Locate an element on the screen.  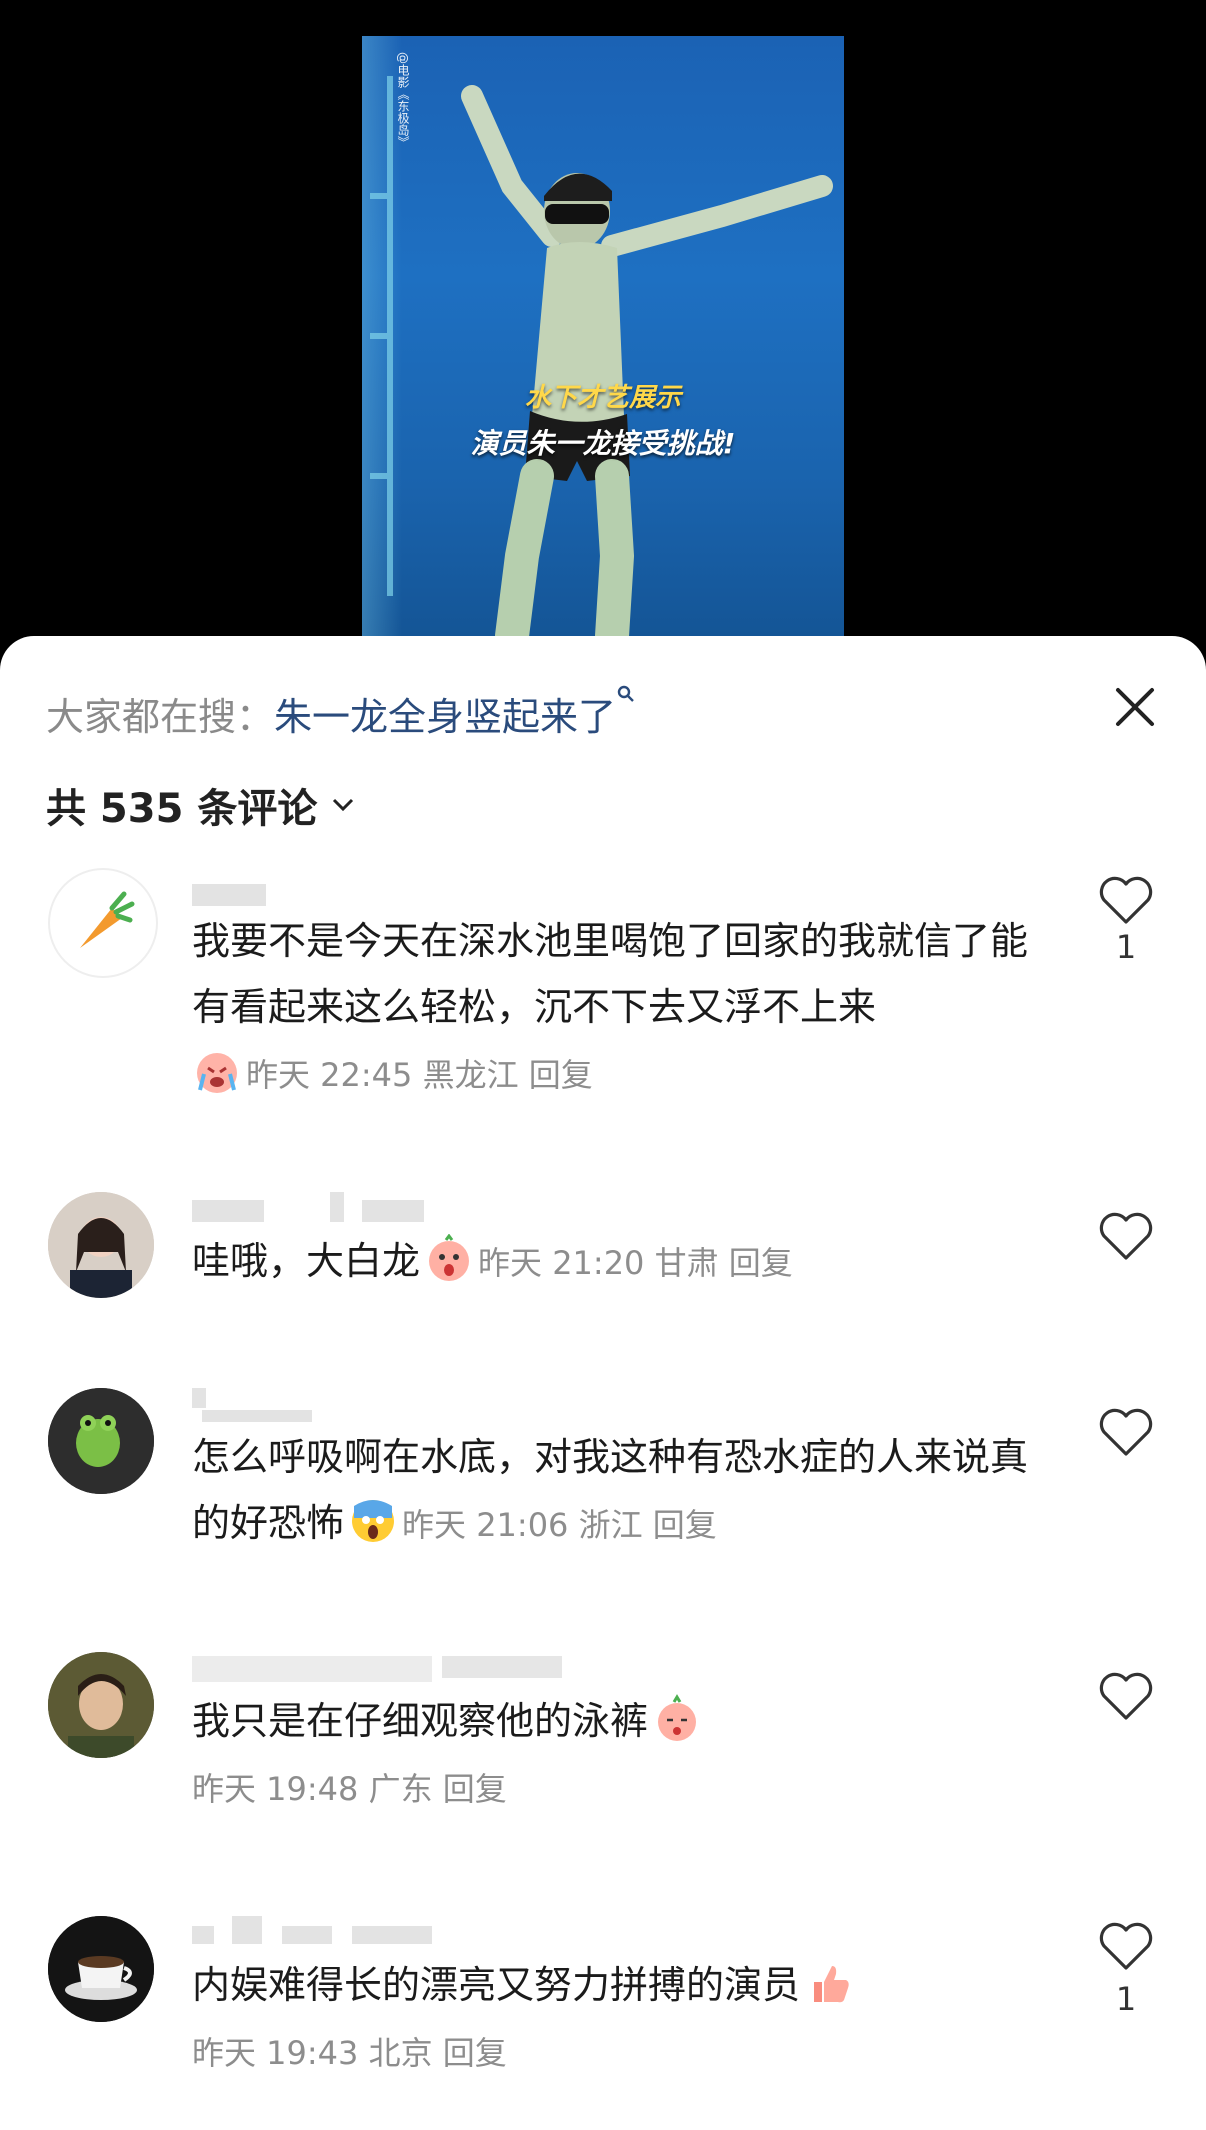
video-caption-subtitle: 演员朱一龙接受挑战! is located at coordinates (603, 443).